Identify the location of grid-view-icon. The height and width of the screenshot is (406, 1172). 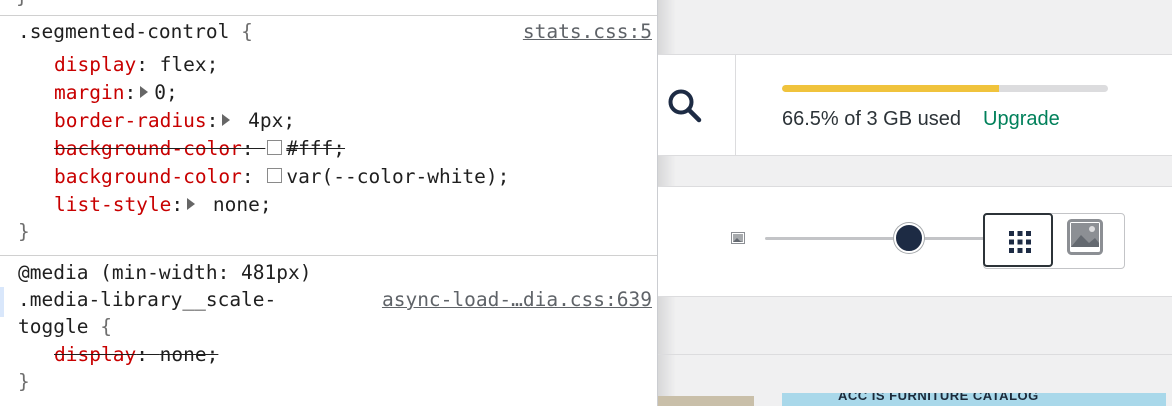
(1020, 242).